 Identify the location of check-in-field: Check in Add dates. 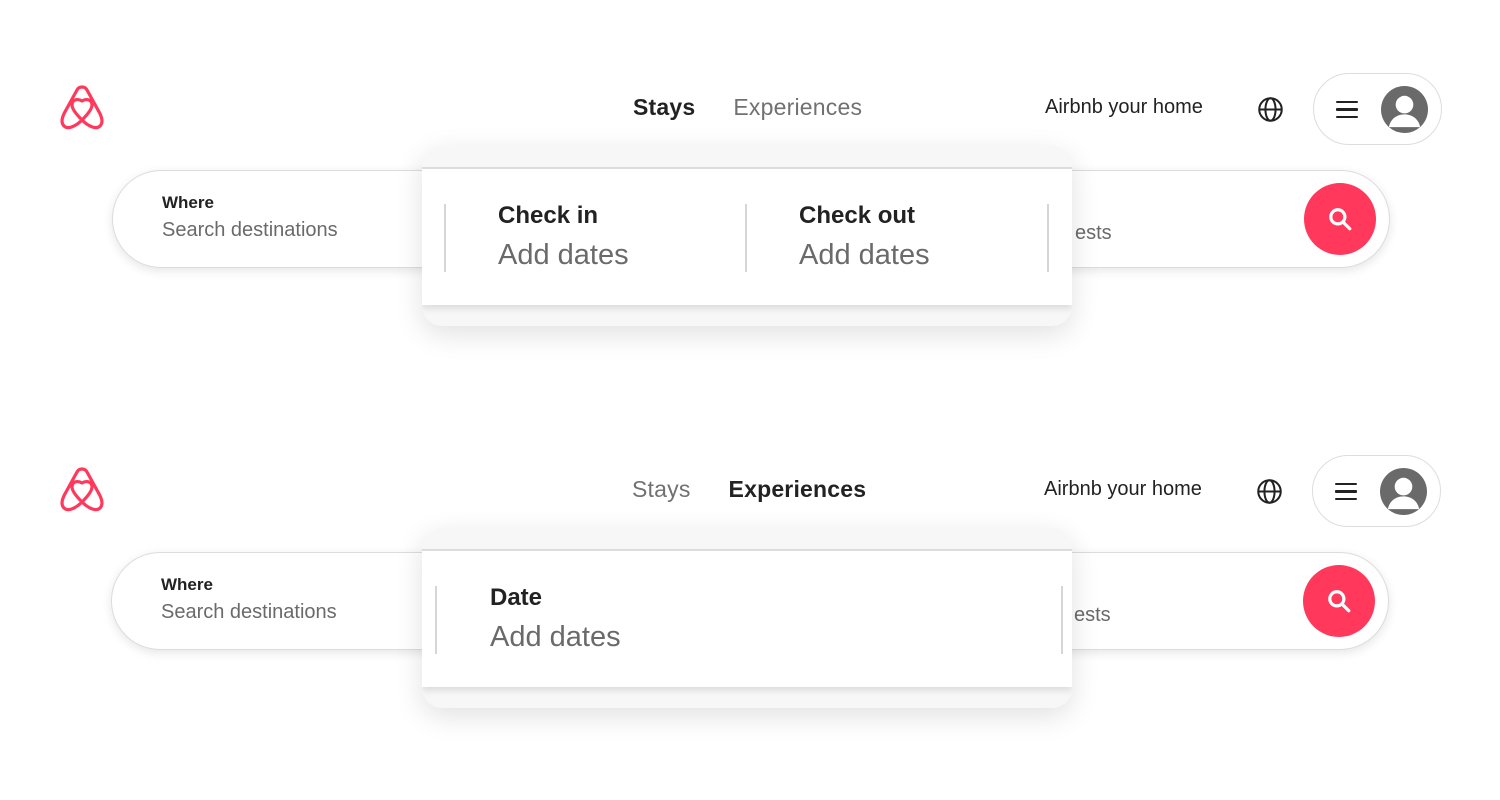
(563, 237).